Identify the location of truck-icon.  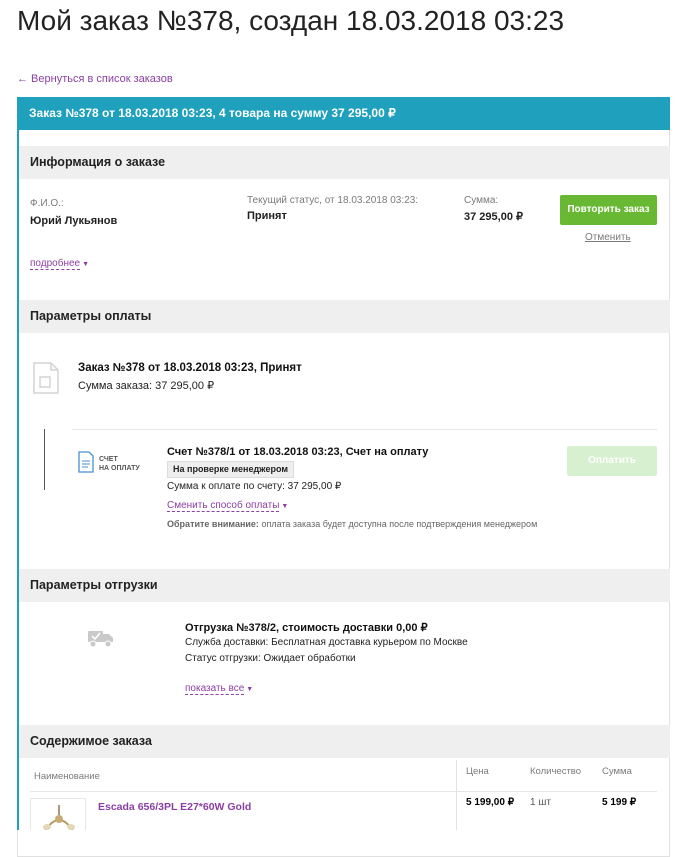
(101, 640).